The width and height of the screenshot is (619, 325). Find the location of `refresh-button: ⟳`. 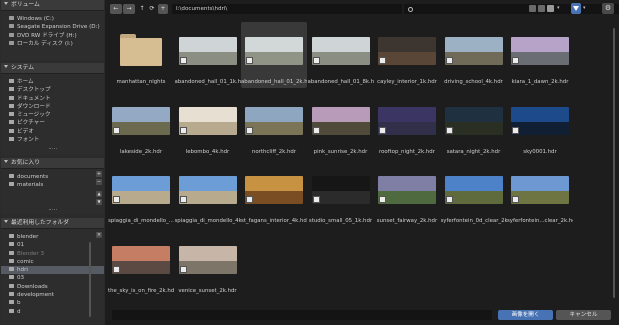

refresh-button: ⟳ is located at coordinates (152, 9).